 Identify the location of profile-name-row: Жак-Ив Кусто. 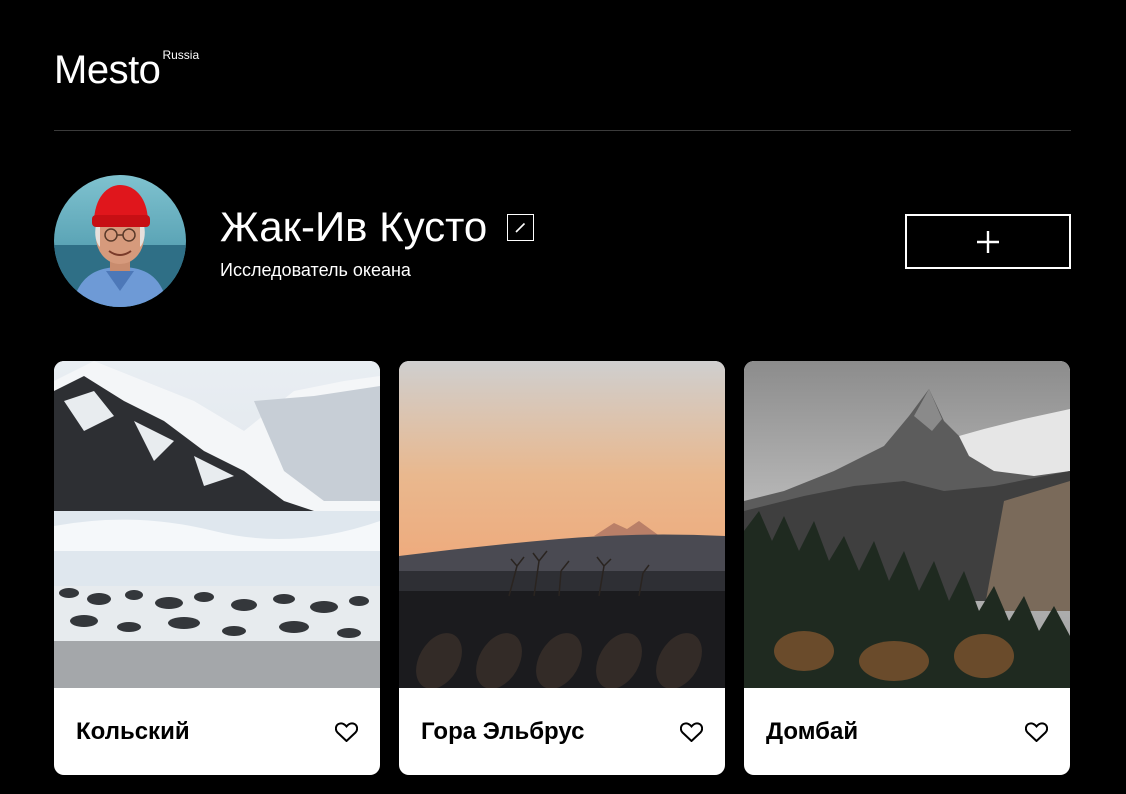
(377, 227).